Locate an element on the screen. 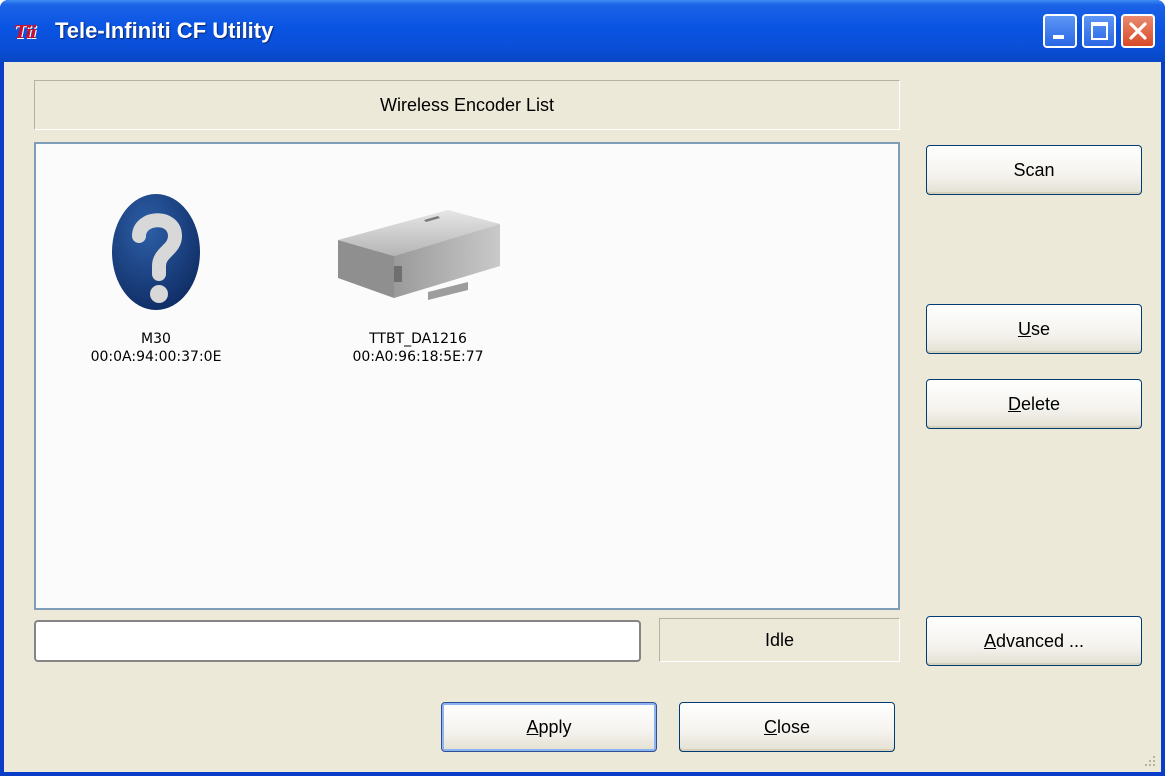 This screenshot has width=1165, height=776. use-accelerator: U is located at coordinates (1024, 328).